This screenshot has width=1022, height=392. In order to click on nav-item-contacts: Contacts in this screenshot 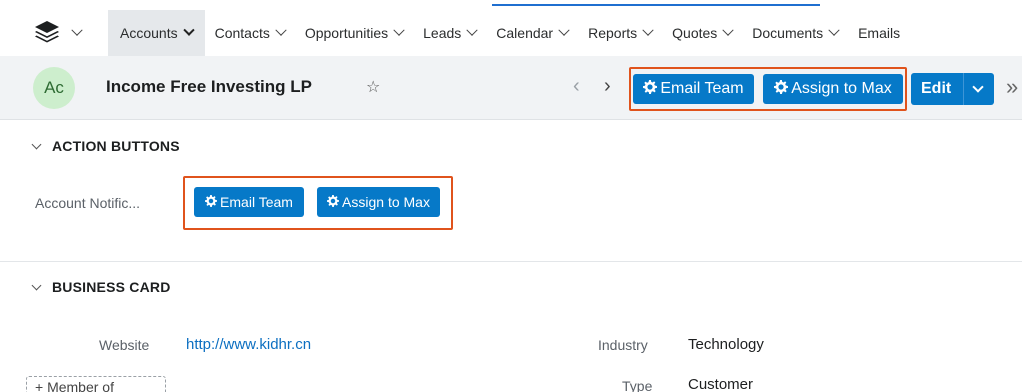, I will do `click(250, 33)`.